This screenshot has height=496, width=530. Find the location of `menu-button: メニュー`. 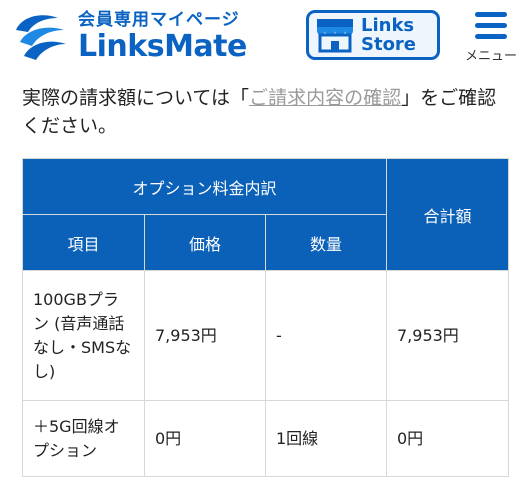

menu-button: メニュー is located at coordinates (491, 38).